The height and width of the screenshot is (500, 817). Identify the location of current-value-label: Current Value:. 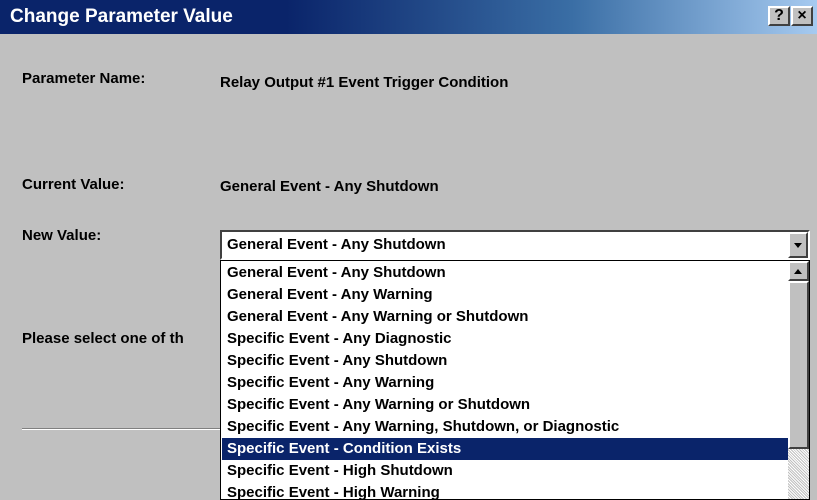
(73, 184).